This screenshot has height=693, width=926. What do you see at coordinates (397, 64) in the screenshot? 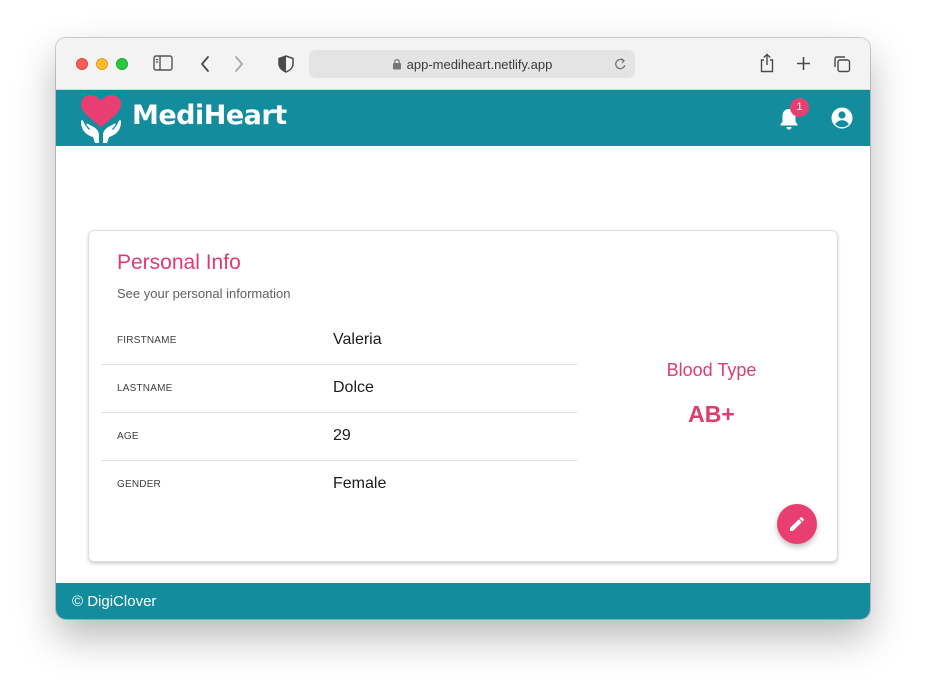
I see `lock-icon` at bounding box center [397, 64].